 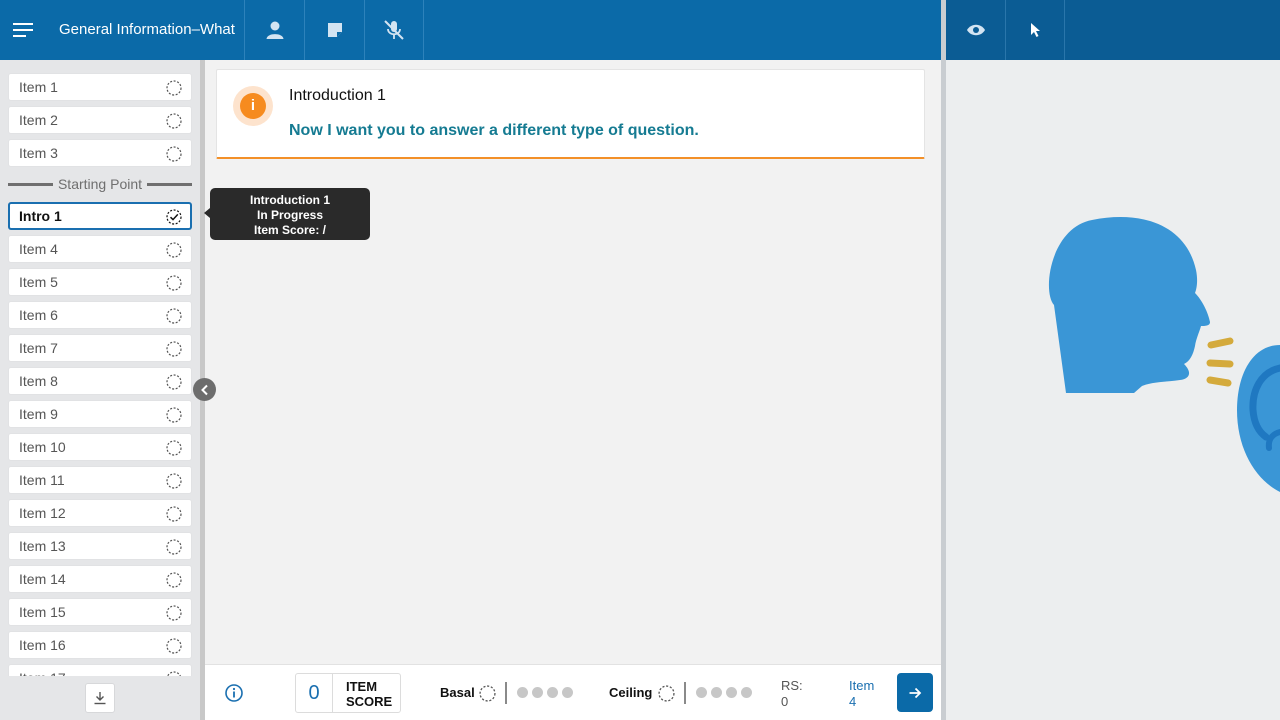 I want to click on item-score-label: ITEM SCORE, so click(x=369, y=694).